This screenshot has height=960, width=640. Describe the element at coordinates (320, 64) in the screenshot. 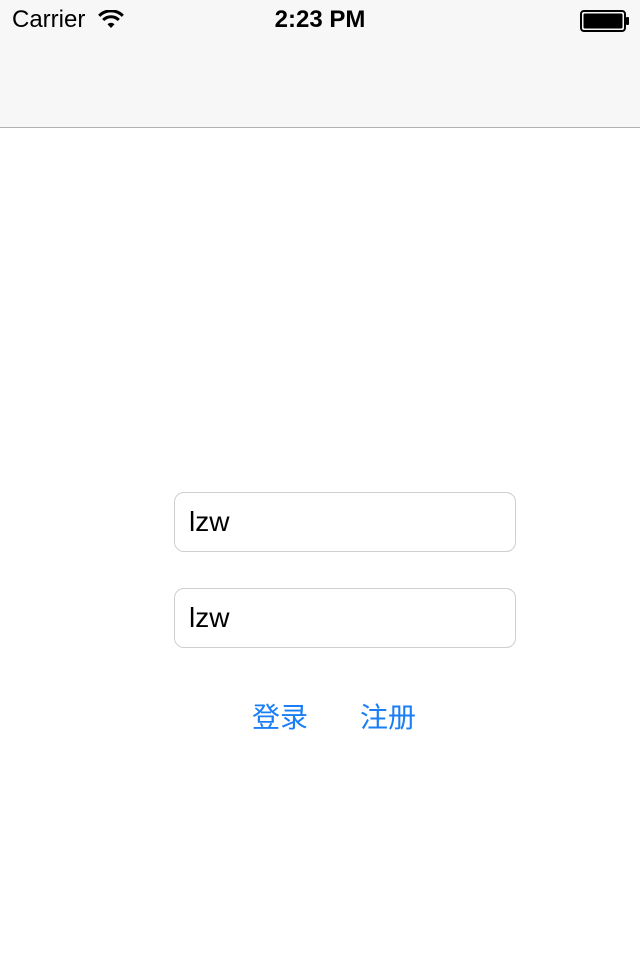

I see `navigation-bar: Carrier 2:23 PM` at that location.